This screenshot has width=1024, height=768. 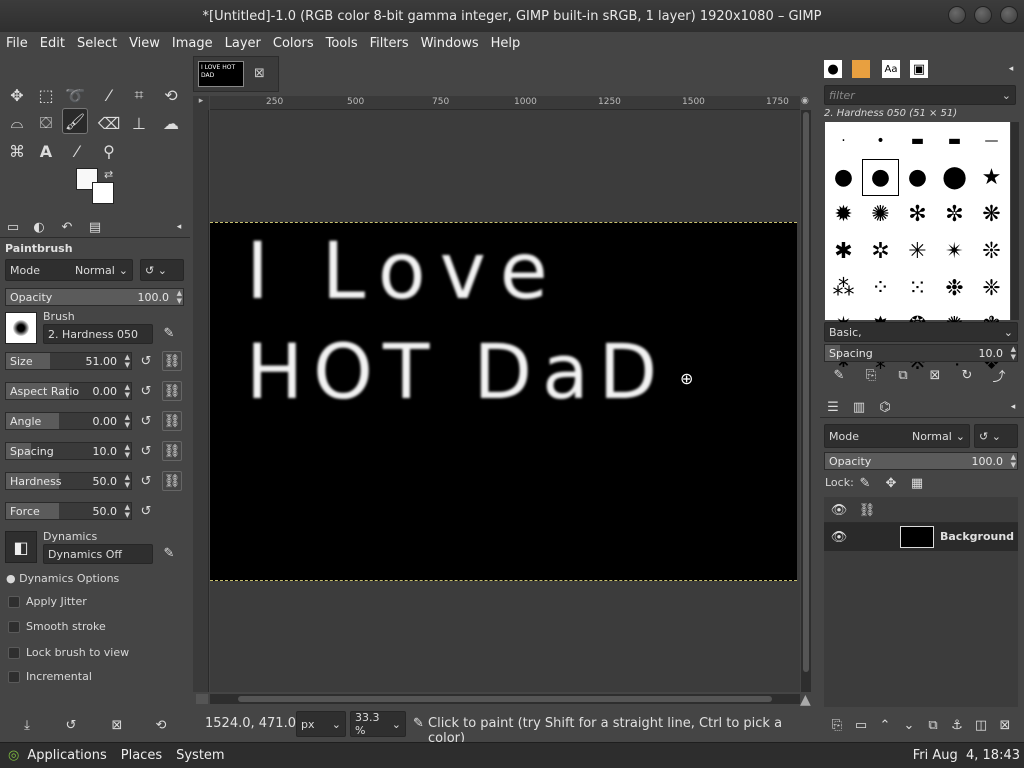 What do you see at coordinates (66, 755) in the screenshot?
I see `taskbar-applications: Applications` at bounding box center [66, 755].